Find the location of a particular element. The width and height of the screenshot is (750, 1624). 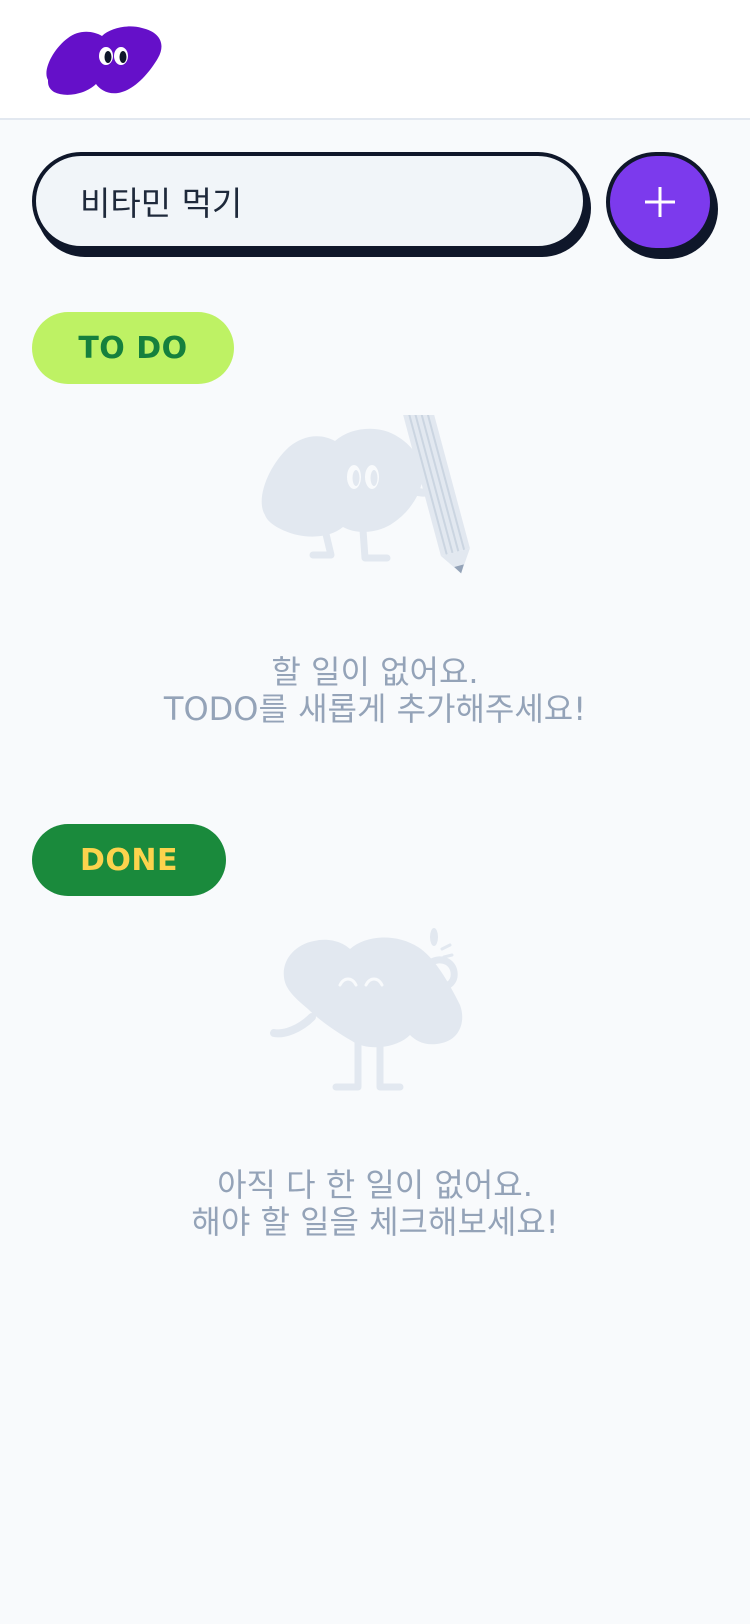

add-button-container is located at coordinates (662, 208).